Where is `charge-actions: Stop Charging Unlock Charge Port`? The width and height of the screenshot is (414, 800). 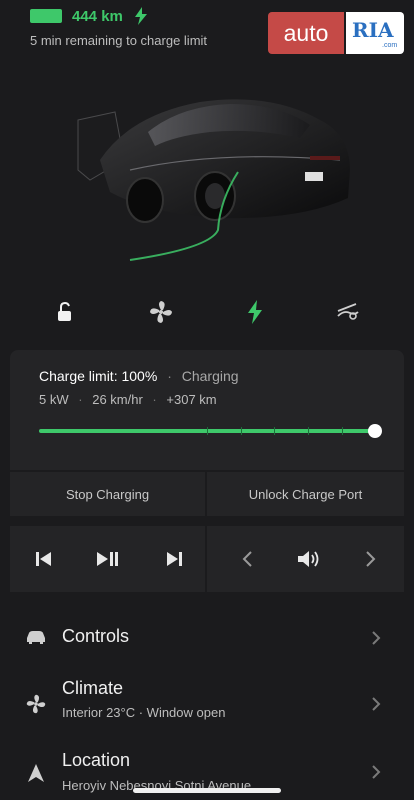
charge-actions: Stop Charging Unlock Charge Port is located at coordinates (207, 494).